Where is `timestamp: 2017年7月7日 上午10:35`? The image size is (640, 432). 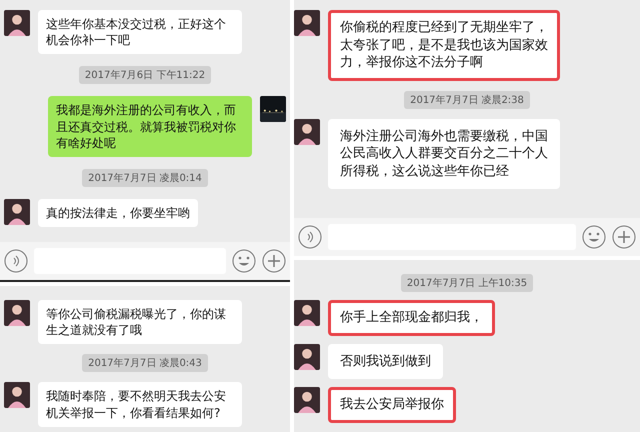
timestamp: 2017年7月7日 上午10:35 is located at coordinates (467, 283).